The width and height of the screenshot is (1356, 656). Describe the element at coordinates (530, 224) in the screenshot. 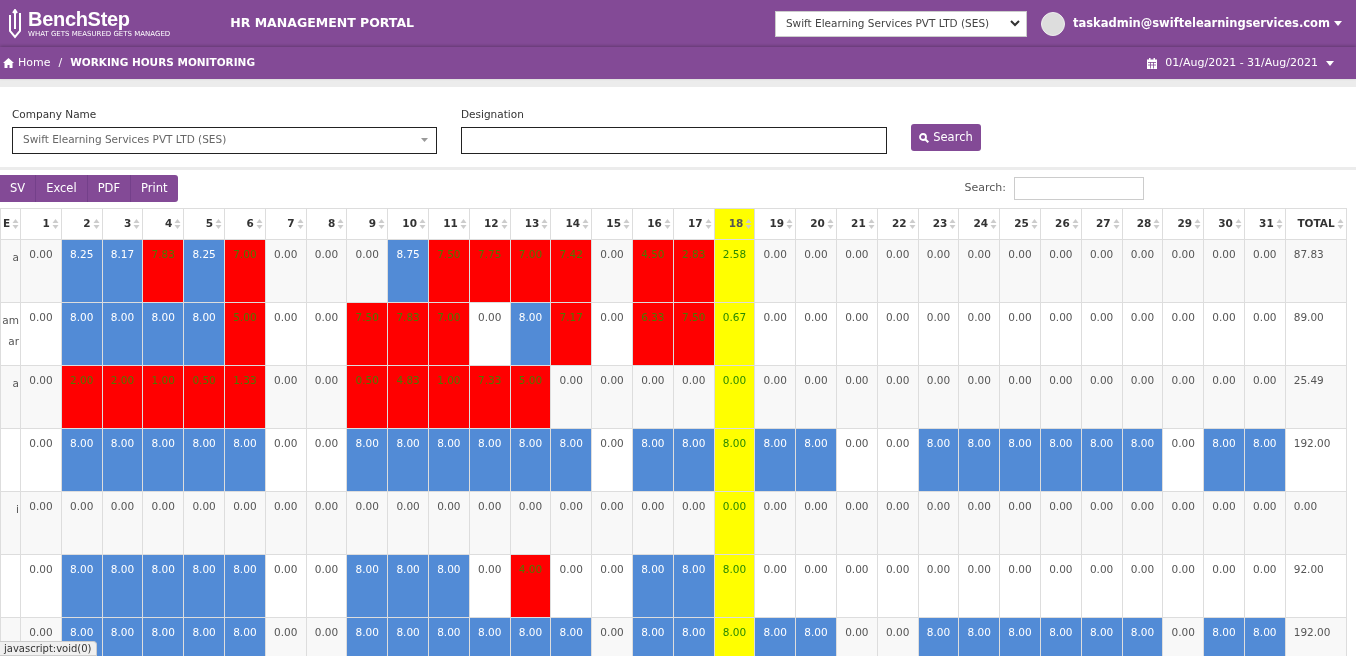

I see `column-header: 13` at that location.